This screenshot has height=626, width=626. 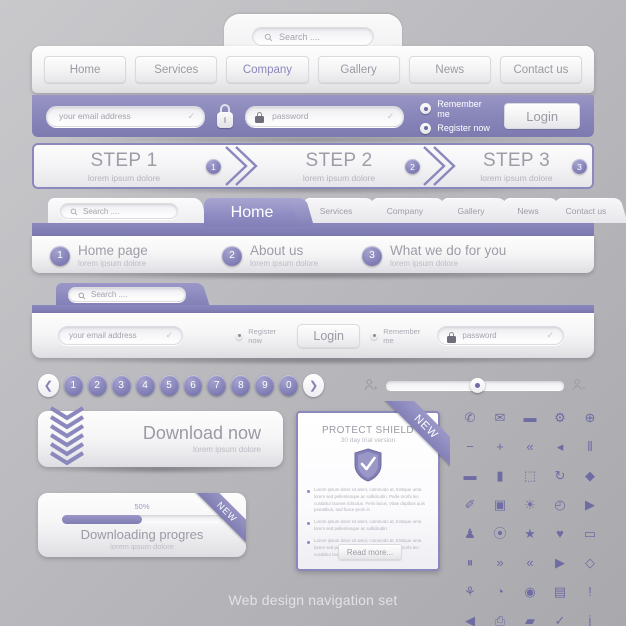 I want to click on page-4: 4, so click(x=145, y=385).